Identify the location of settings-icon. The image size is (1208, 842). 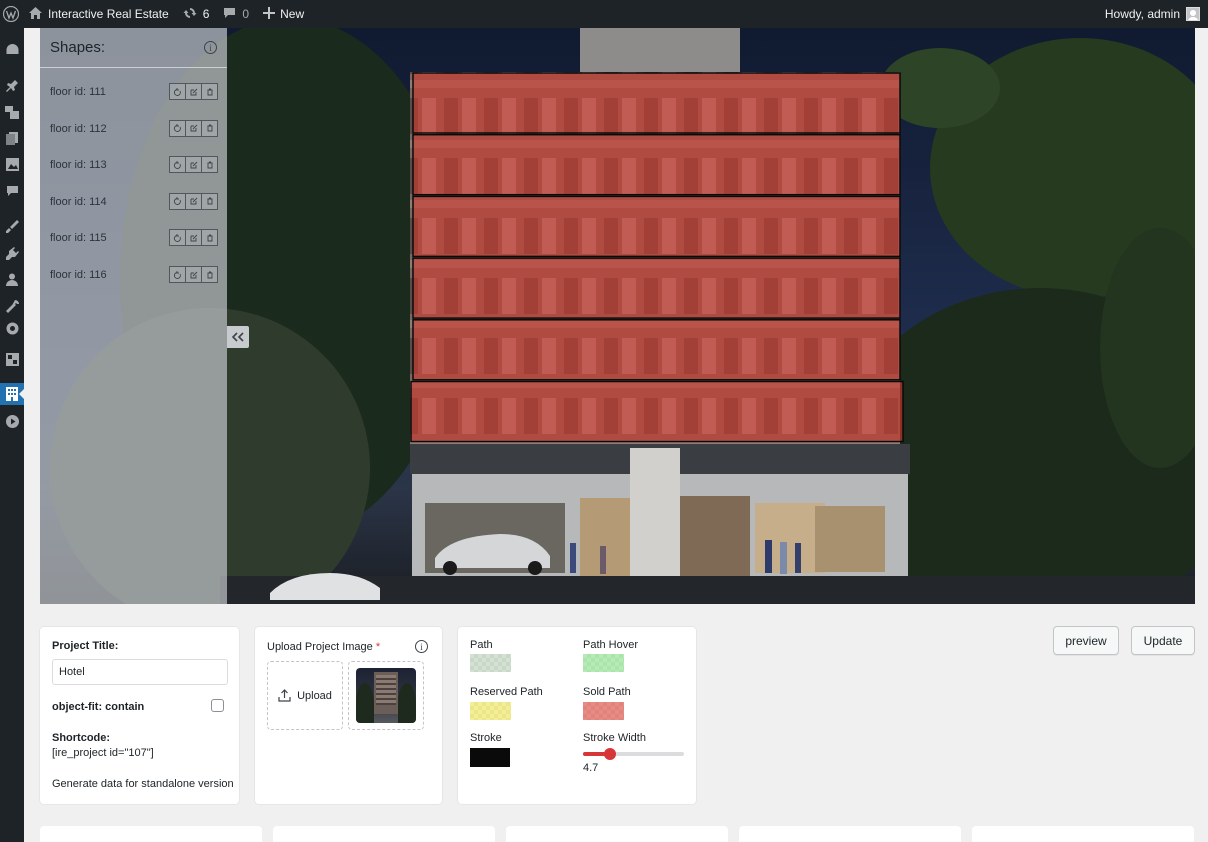
(12, 328).